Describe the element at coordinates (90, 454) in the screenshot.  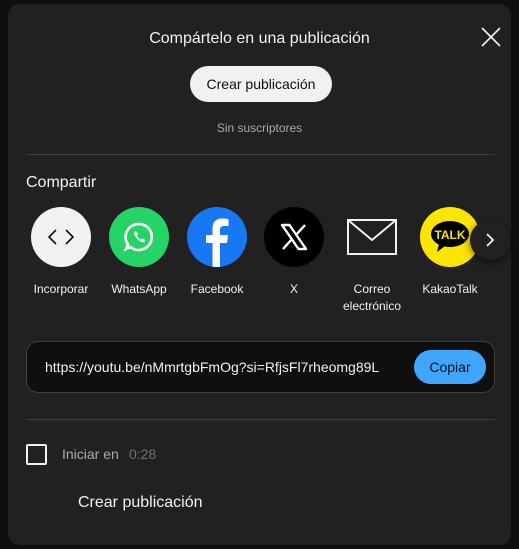
I see `start-at-label: Iniciar en` at that location.